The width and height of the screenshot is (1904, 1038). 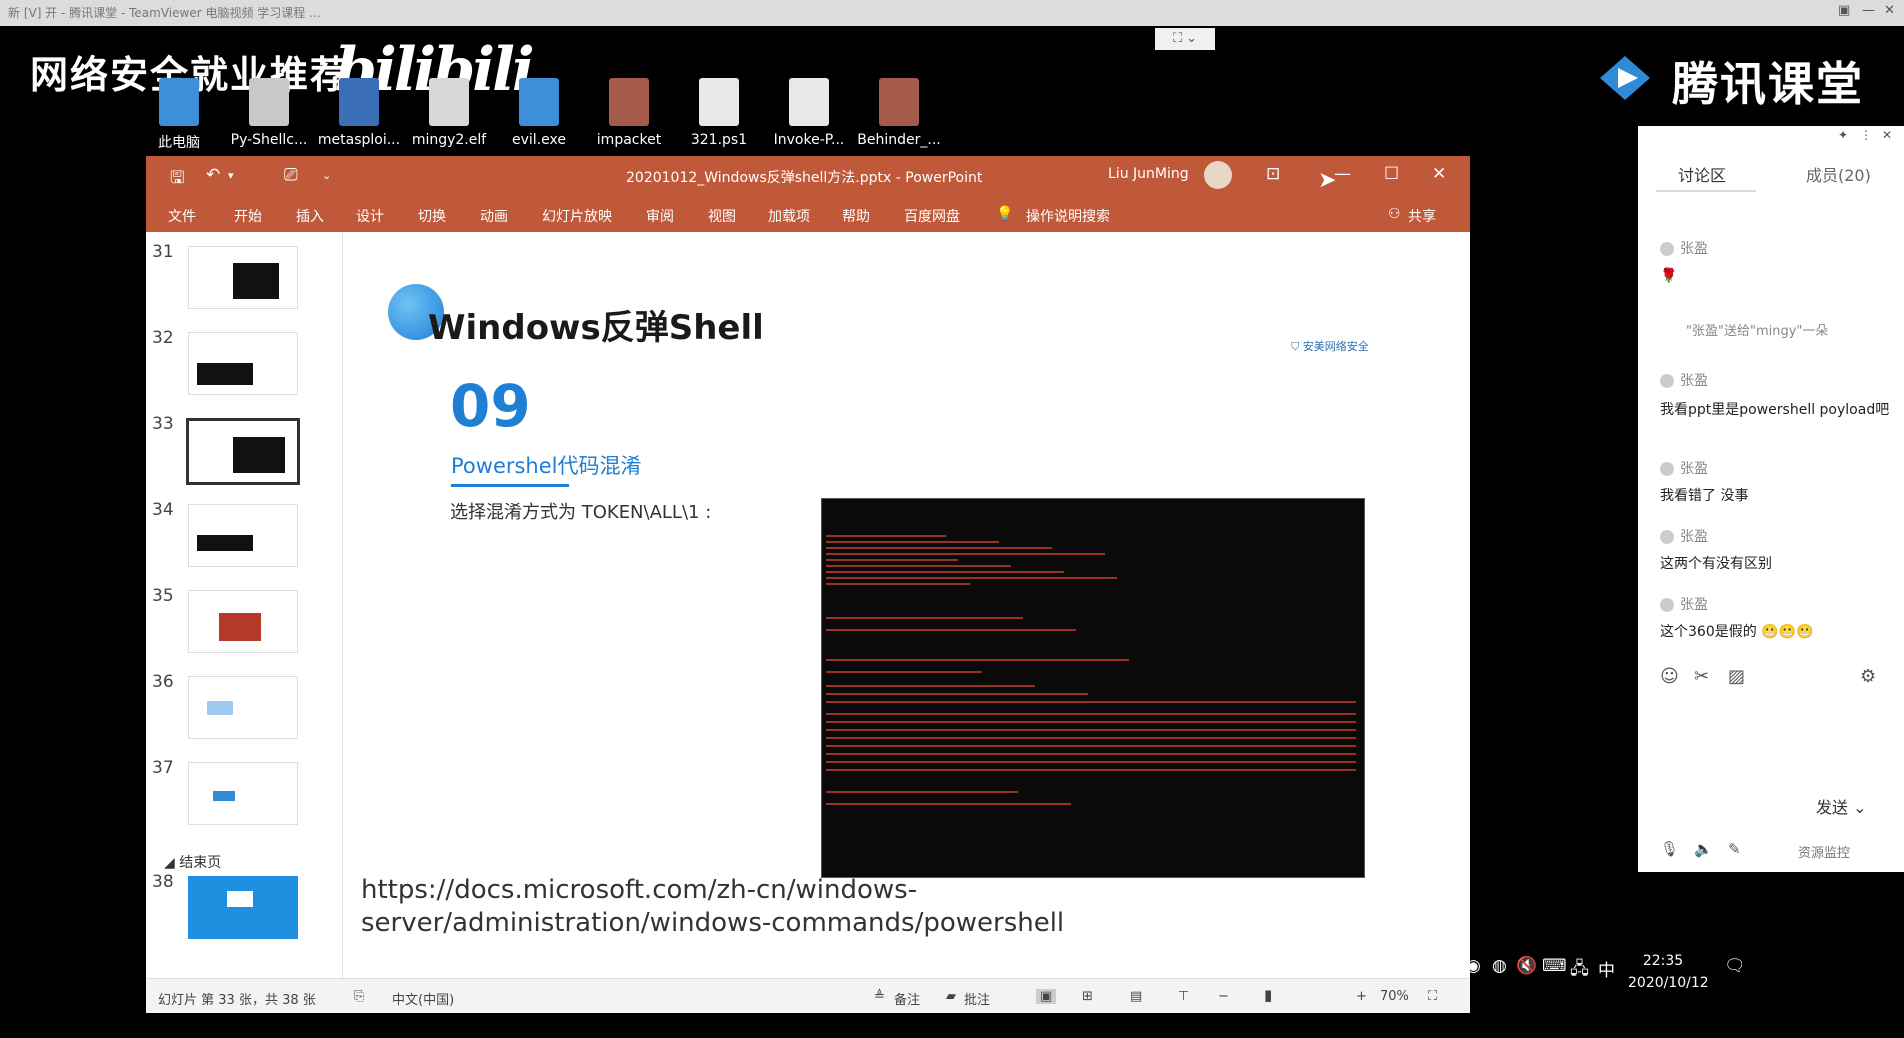 I want to click on accessibility-icon: ⎘, so click(x=359, y=996).